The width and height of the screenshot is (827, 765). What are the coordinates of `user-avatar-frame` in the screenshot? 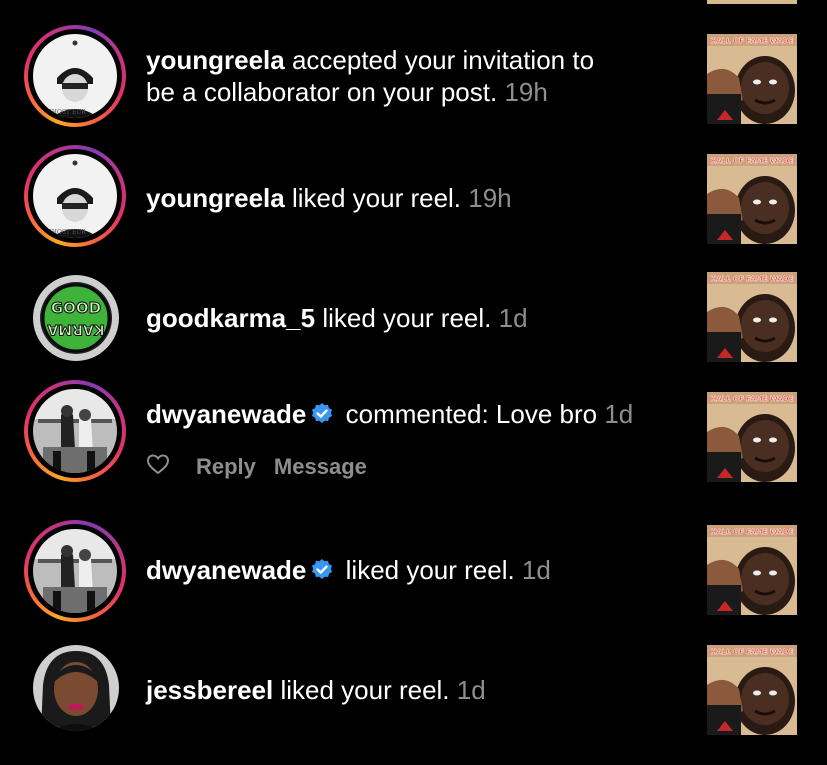 It's located at (76, 688).